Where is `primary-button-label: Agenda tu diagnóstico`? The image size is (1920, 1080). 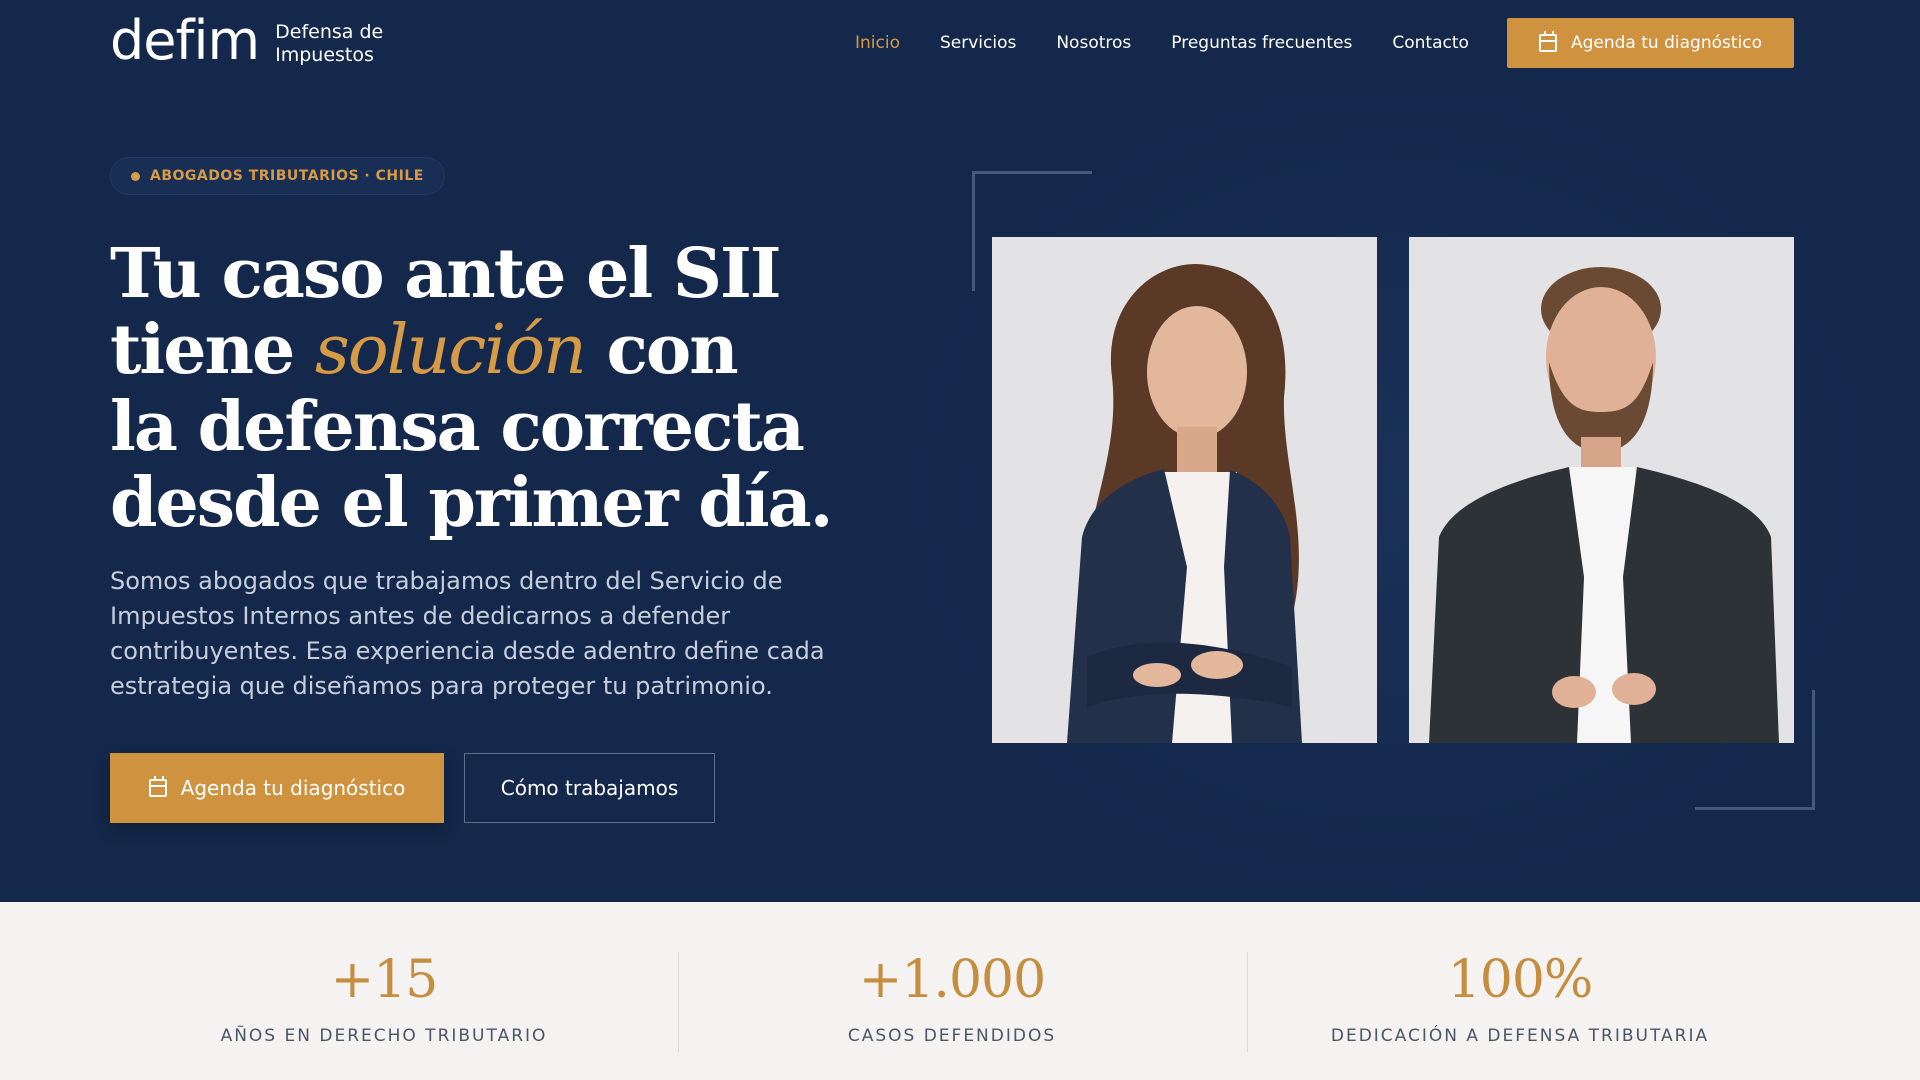
primary-button-label: Agenda tu diagnóstico is located at coordinates (293, 788).